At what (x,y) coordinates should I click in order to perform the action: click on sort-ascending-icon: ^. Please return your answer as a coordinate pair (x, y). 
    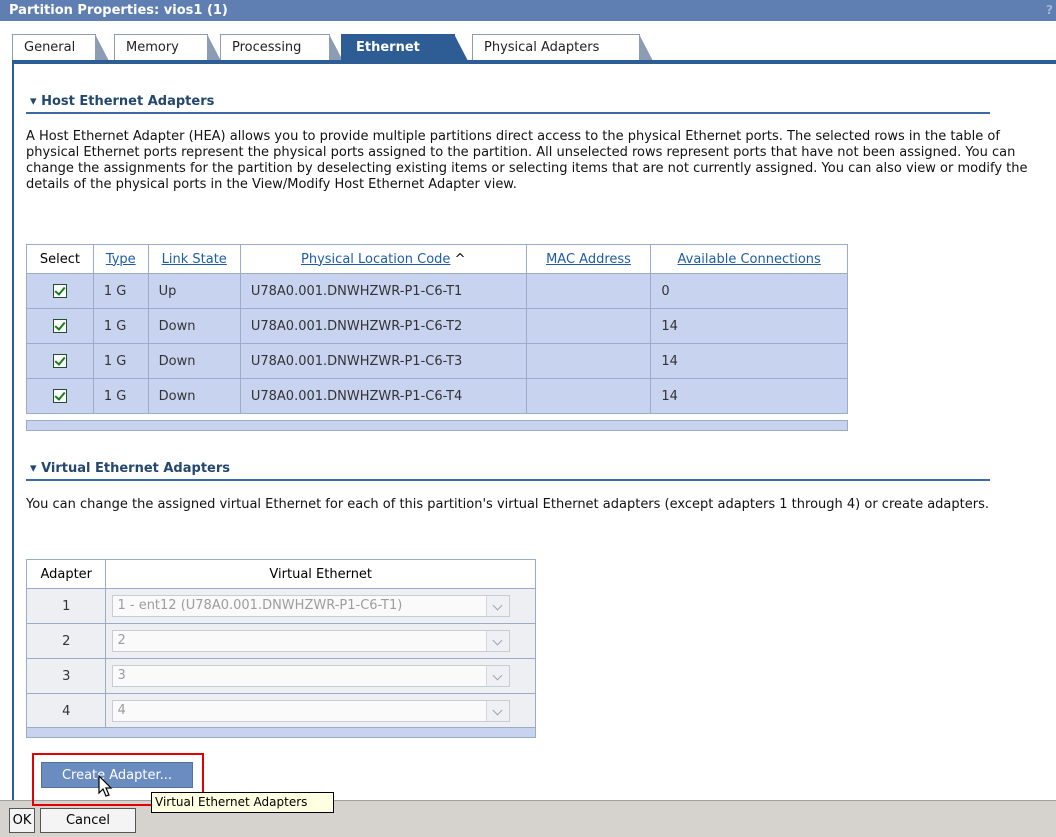
    Looking at the image, I should click on (460, 259).